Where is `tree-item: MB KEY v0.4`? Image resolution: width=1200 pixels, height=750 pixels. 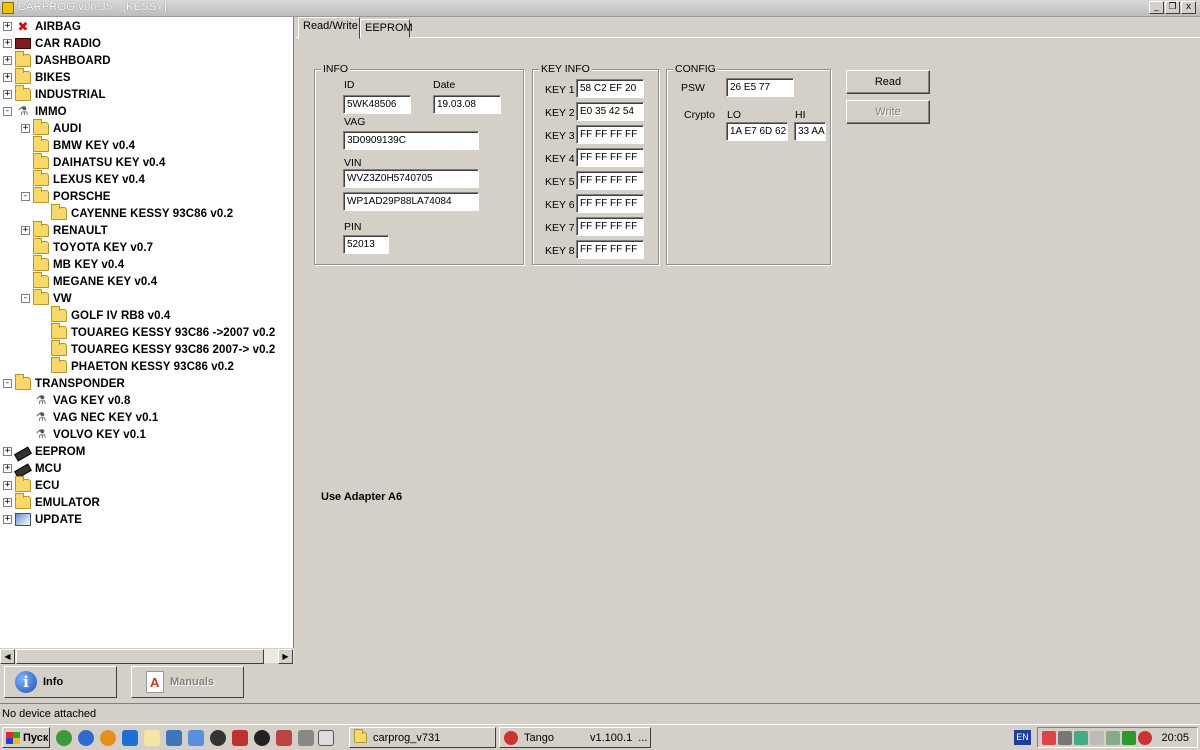
tree-item: MB KEY v0.4 is located at coordinates (72, 264).